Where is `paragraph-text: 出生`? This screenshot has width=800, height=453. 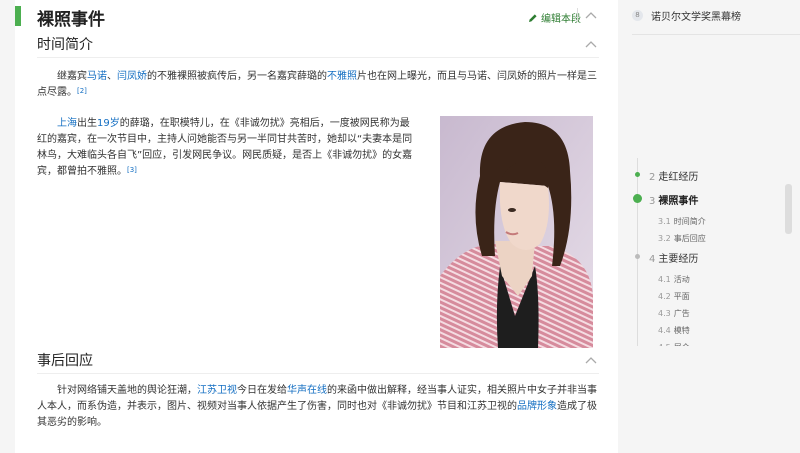 paragraph-text: 出生 is located at coordinates (87, 123).